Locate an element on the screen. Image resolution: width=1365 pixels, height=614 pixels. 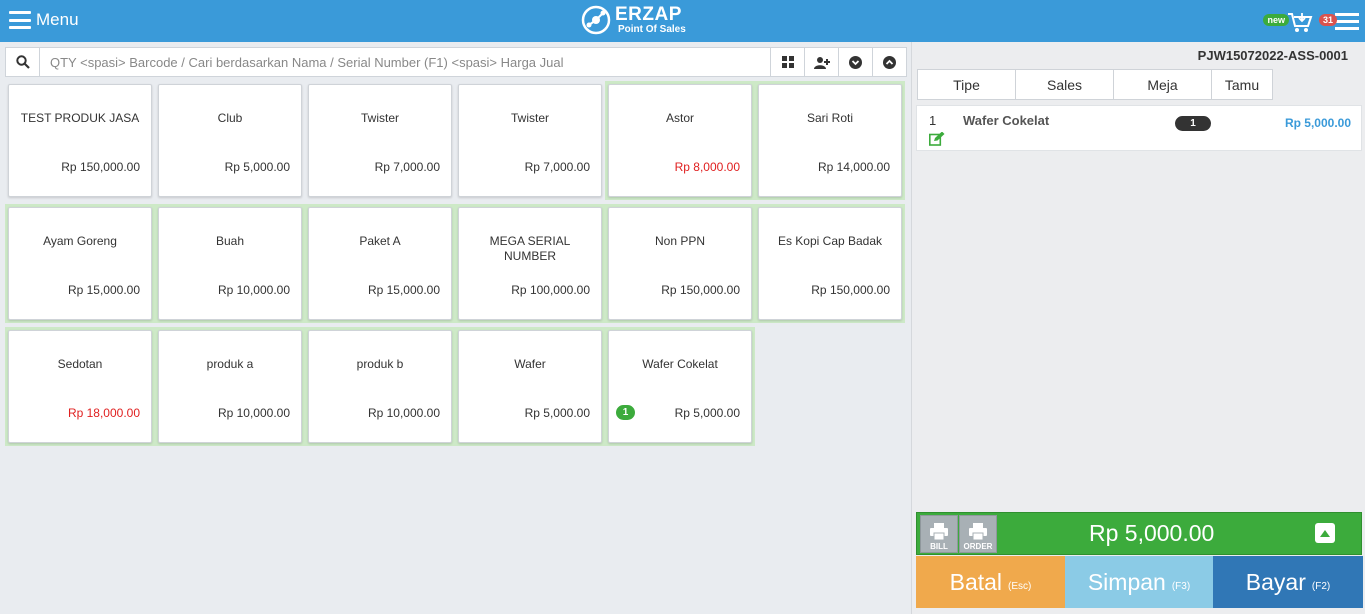
product-card-wrap: Wafer Cokelat Rp 5,000.00 1 is located at coordinates (680, 386).